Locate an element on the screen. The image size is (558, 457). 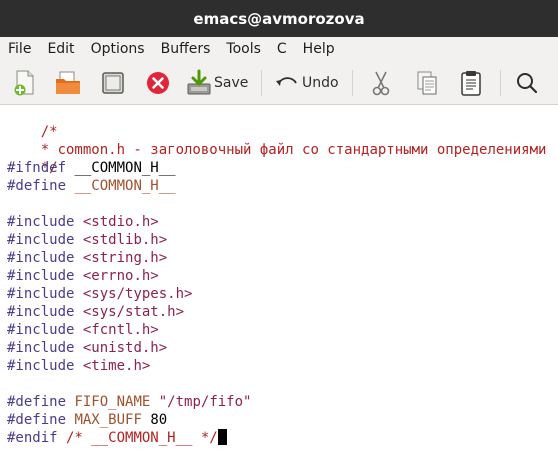
code-line: #include <sys/stat.h> is located at coordinates (95, 312).